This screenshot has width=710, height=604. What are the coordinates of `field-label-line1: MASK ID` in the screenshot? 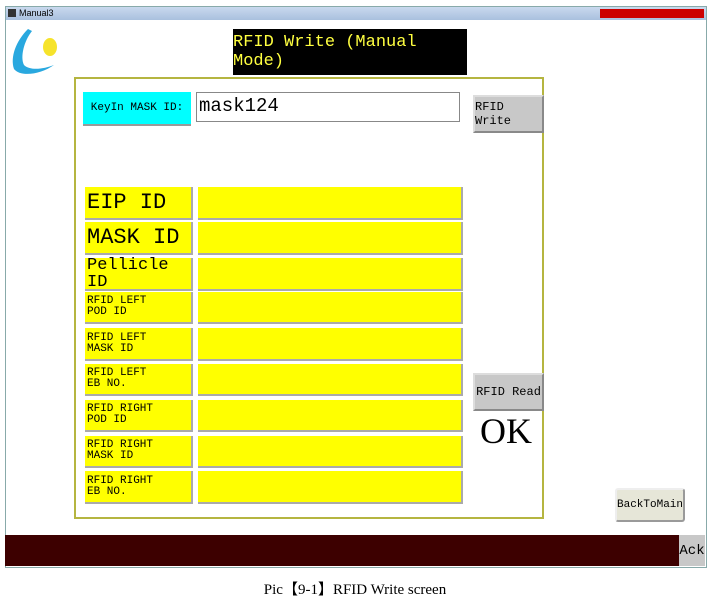 It's located at (133, 237).